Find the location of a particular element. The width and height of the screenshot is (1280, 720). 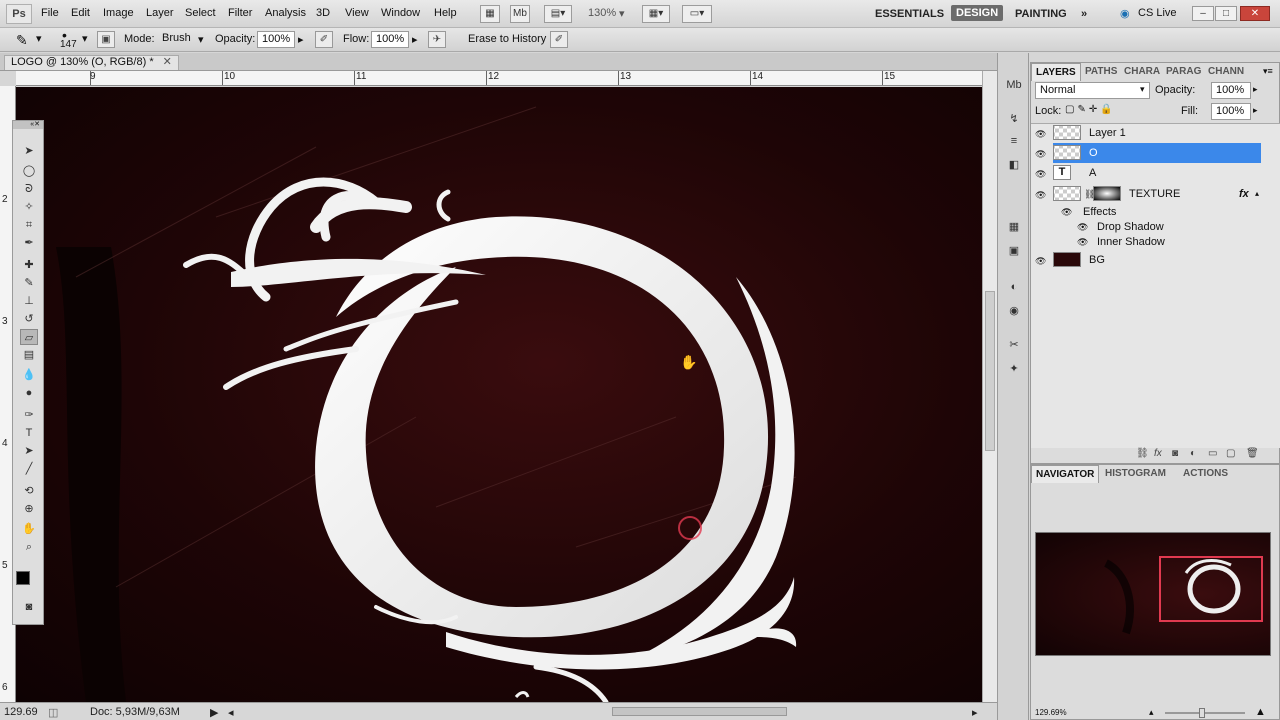

close-tab-icon: ✕ is located at coordinates (167, 62).